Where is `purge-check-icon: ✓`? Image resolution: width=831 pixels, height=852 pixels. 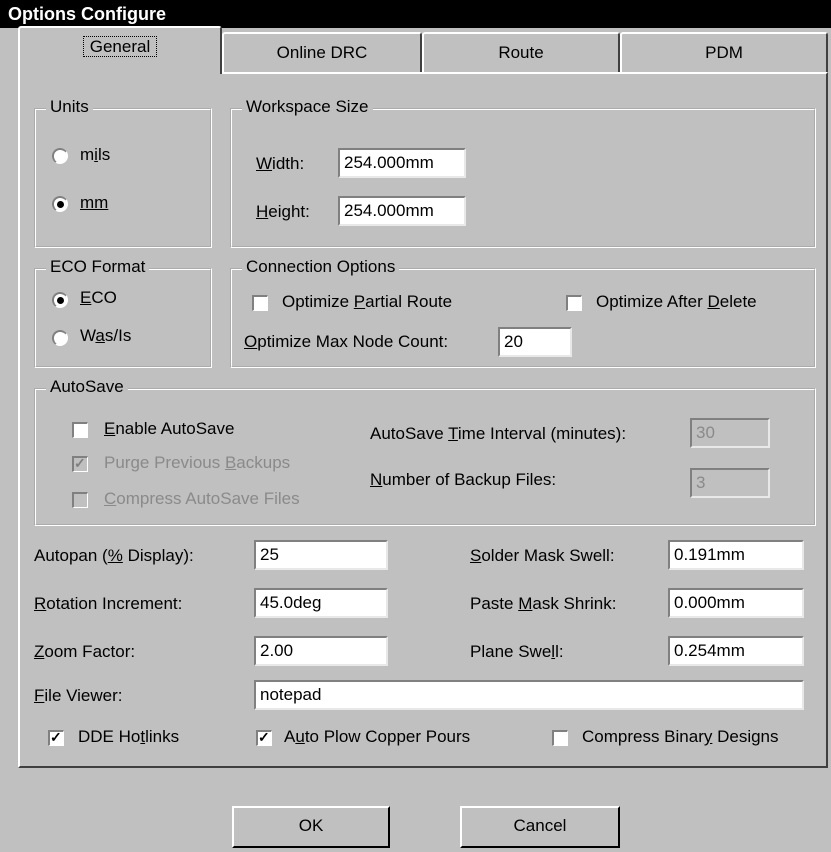
purge-check-icon: ✓ is located at coordinates (80, 463).